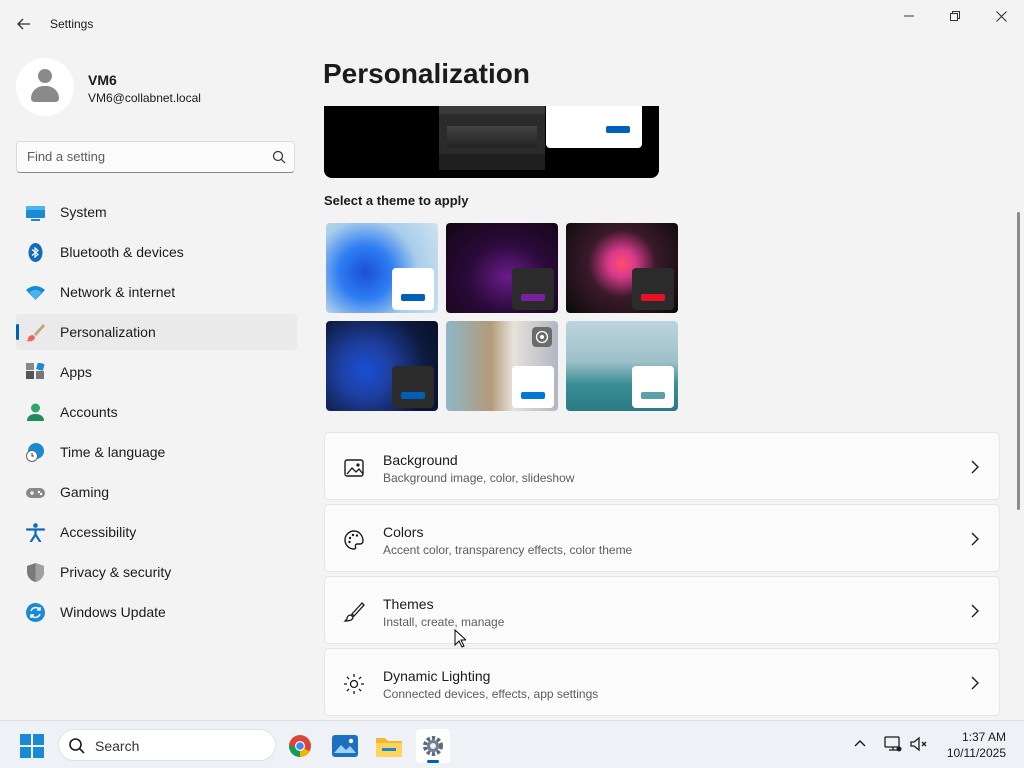 Image resolution: width=1024 pixels, height=768 pixels. I want to click on theme-section-label: Select a theme to apply, so click(396, 200).